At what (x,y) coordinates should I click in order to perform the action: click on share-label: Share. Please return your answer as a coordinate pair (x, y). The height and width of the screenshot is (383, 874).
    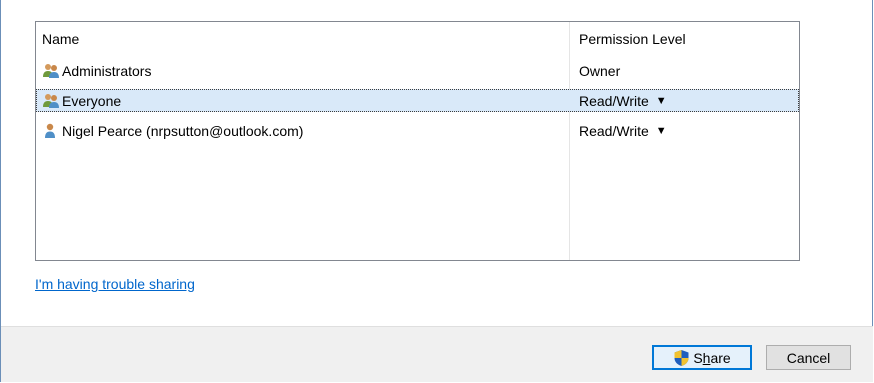
    Looking at the image, I should click on (712, 357).